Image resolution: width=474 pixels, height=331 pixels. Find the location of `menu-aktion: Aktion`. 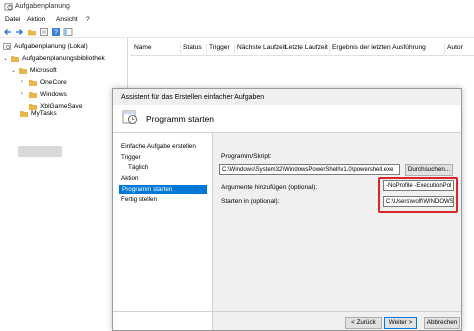

menu-aktion: Aktion is located at coordinates (36, 19).